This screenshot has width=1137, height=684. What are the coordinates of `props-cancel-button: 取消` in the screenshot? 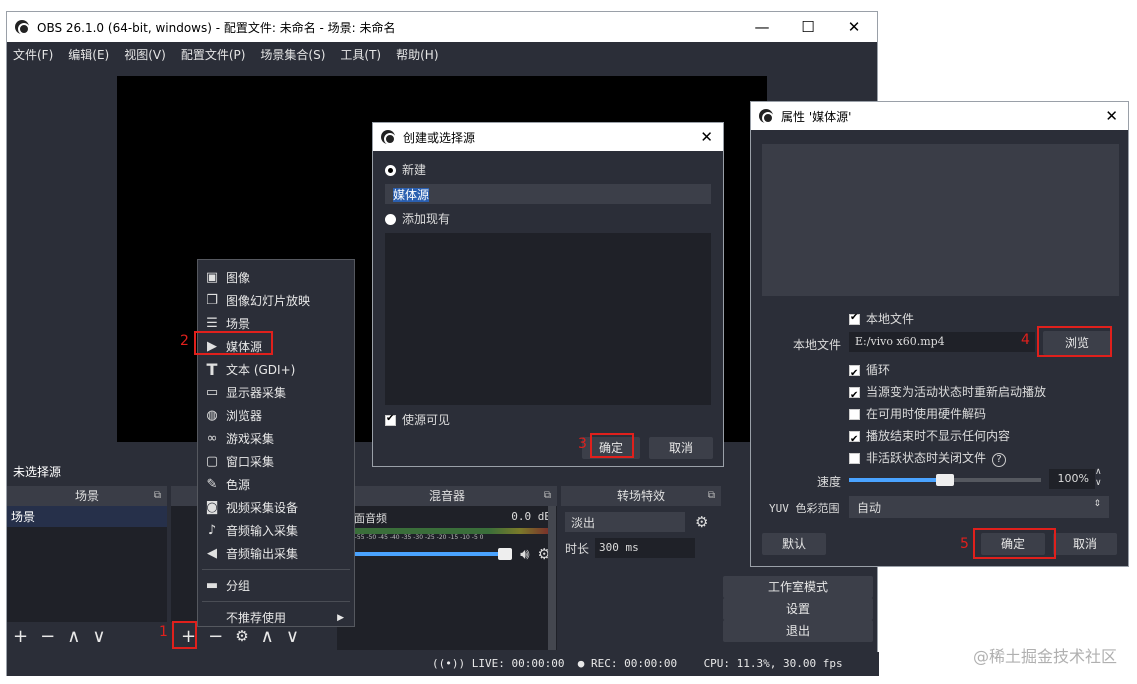 It's located at (1085, 544).